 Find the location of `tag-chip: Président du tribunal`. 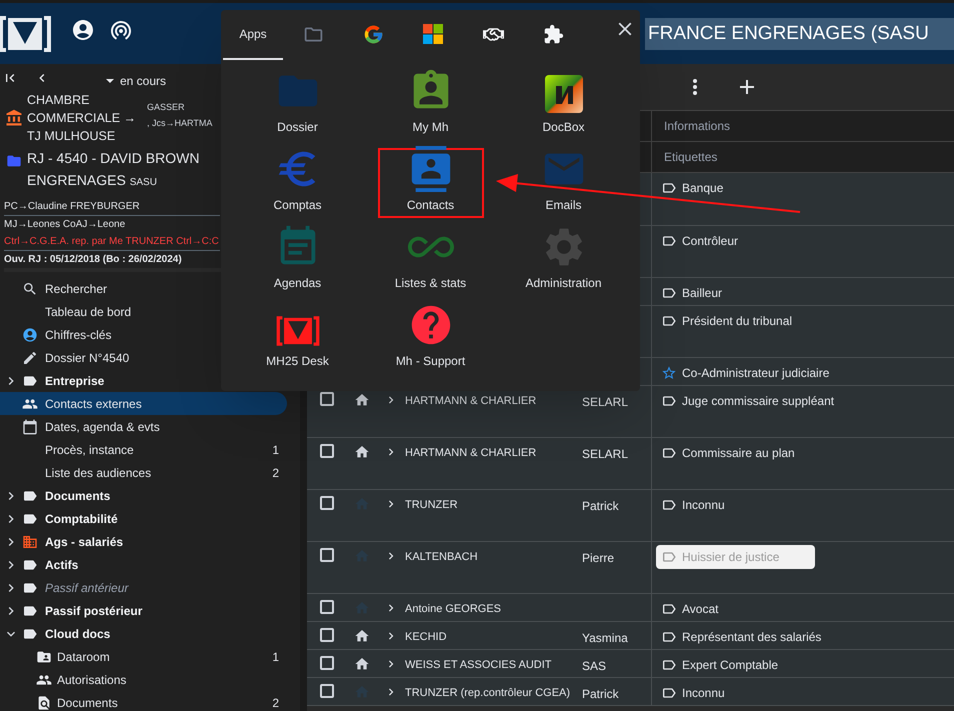

tag-chip: Président du tribunal is located at coordinates (727, 321).